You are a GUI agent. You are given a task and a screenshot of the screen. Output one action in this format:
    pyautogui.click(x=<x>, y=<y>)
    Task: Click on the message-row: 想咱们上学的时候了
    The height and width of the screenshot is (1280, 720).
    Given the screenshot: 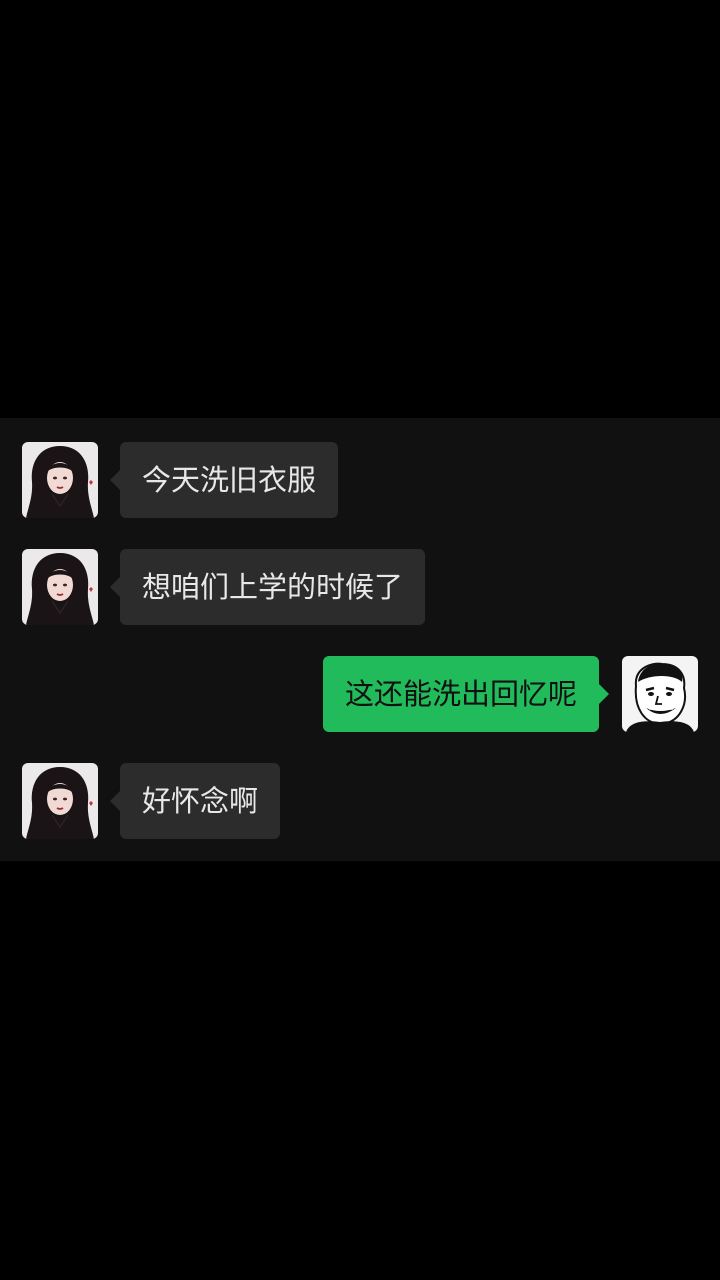 What is the action you would take?
    pyautogui.click(x=360, y=587)
    